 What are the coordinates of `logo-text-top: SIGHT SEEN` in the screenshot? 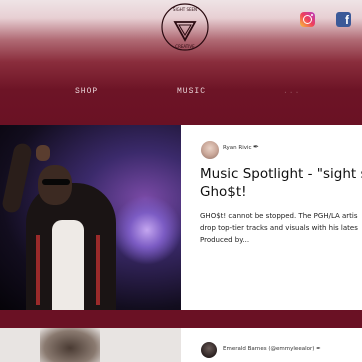 It's located at (185, 9).